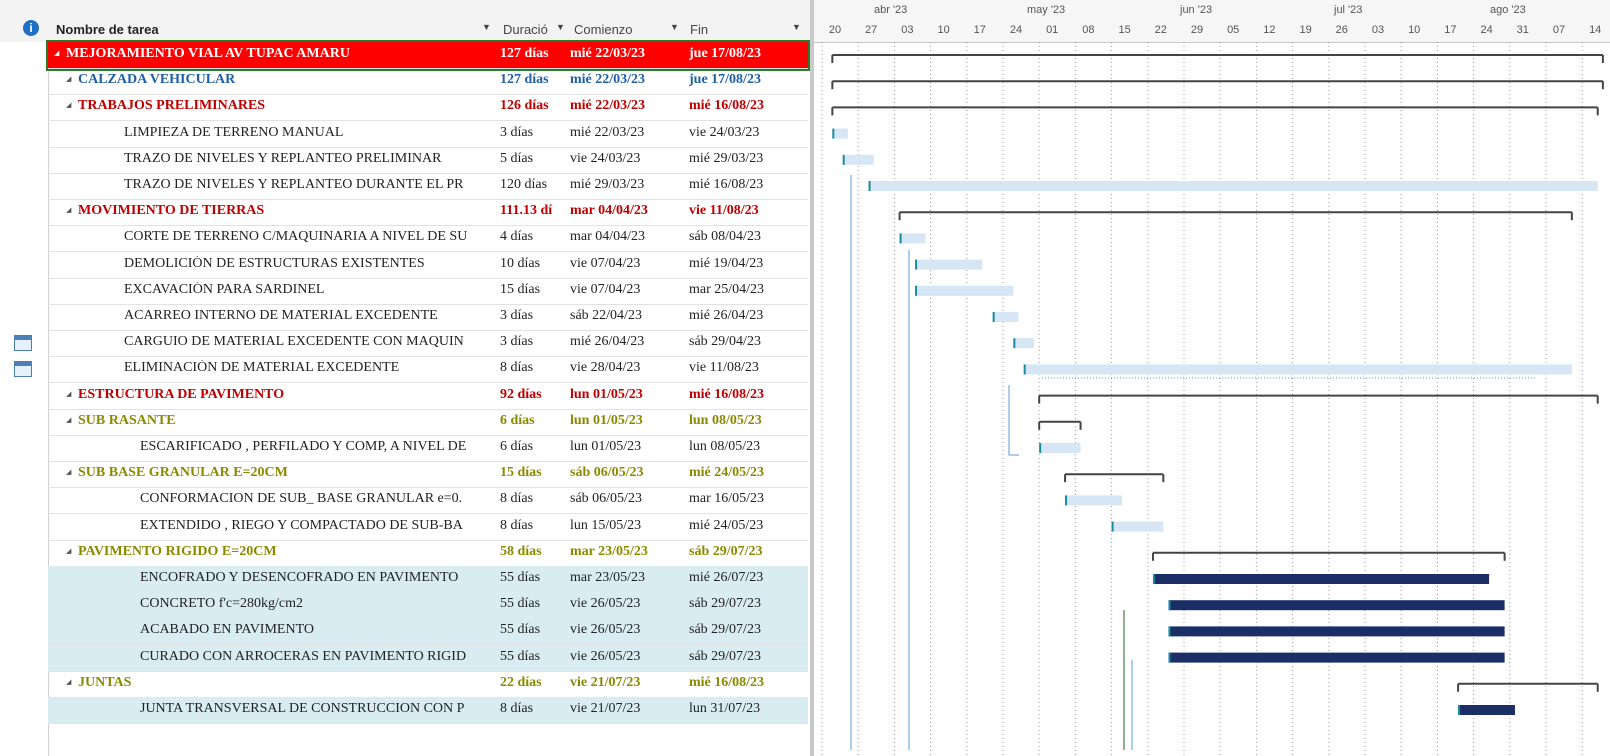  What do you see at coordinates (532, 185) in the screenshot?
I see `task-duration: 120 días` at bounding box center [532, 185].